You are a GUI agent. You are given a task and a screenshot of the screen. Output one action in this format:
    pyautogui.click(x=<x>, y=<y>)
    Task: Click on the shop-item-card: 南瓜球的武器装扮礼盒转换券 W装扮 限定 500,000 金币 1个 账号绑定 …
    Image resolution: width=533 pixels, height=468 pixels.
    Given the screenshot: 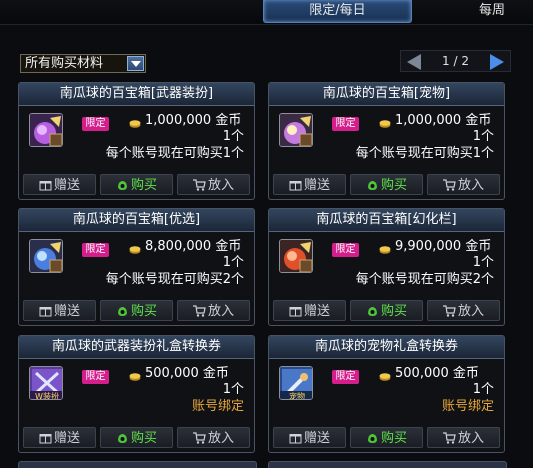 What is the action you would take?
    pyautogui.click(x=136, y=394)
    